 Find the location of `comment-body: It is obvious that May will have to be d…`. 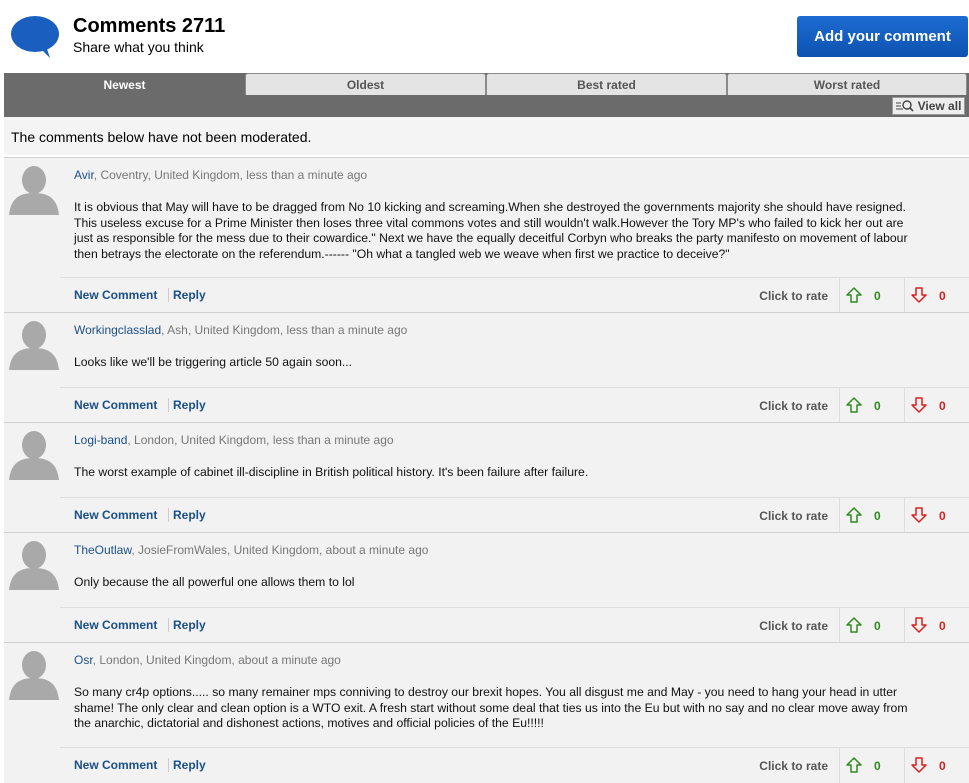

comment-body: It is obvious that May will have to be d… is located at coordinates (514, 231).